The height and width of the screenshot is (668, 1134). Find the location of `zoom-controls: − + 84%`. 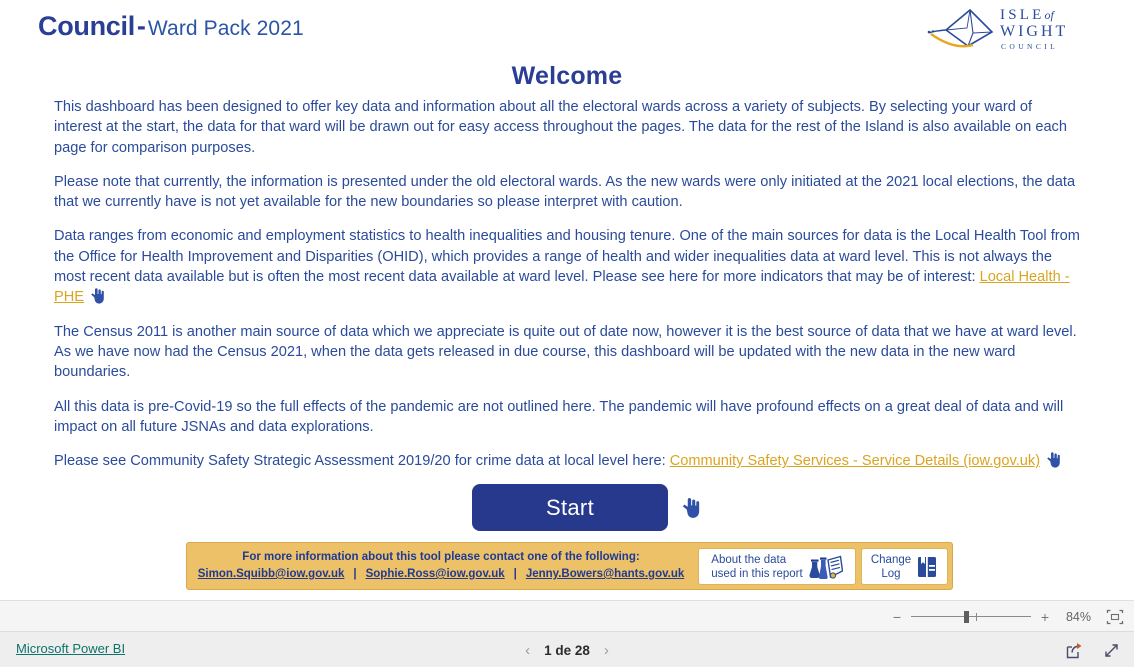

zoom-controls: − + 84% is located at coordinates (1008, 616).